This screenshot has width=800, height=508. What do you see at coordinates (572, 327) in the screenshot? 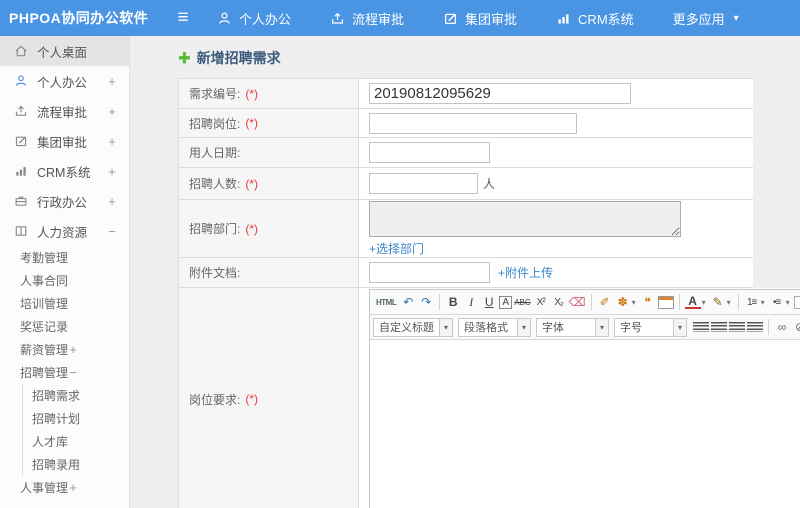
I see `font-family-select: 字体 ▾` at bounding box center [572, 327].